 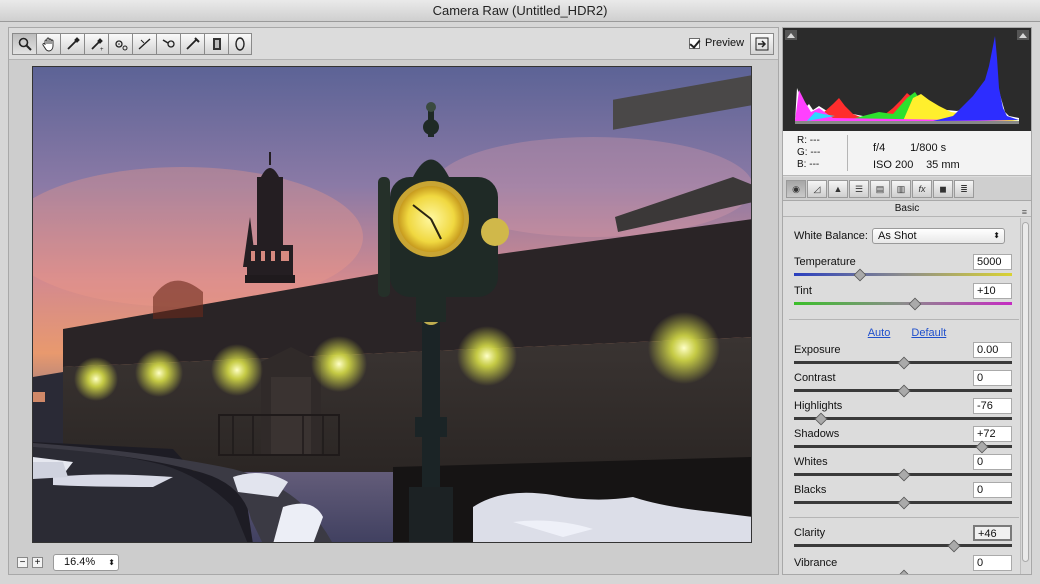 I want to click on blacks-label: Blacks, so click(x=810, y=490).